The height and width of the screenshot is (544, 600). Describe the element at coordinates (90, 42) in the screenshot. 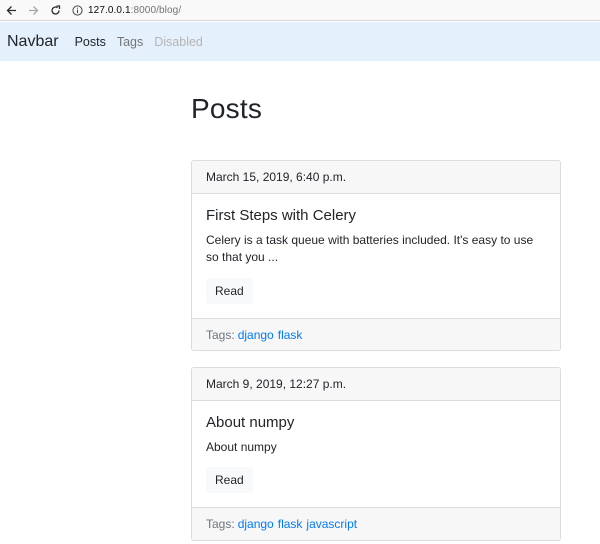

I see `nav-link-posts: Posts` at that location.